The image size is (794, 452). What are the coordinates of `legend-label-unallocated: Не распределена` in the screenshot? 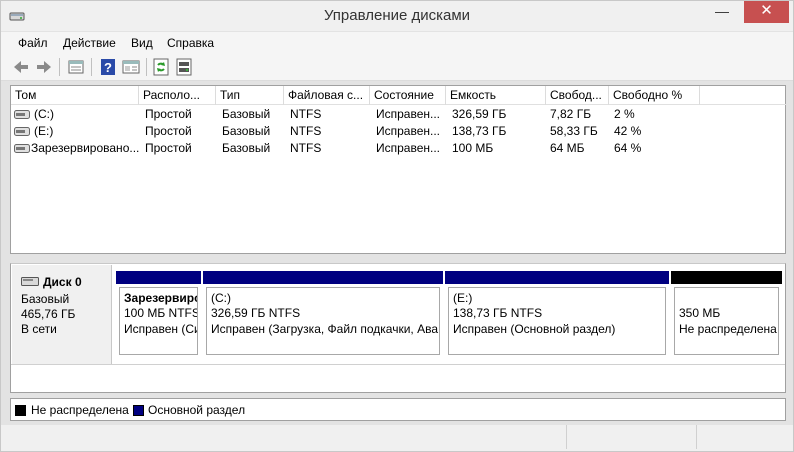 It's located at (80, 410).